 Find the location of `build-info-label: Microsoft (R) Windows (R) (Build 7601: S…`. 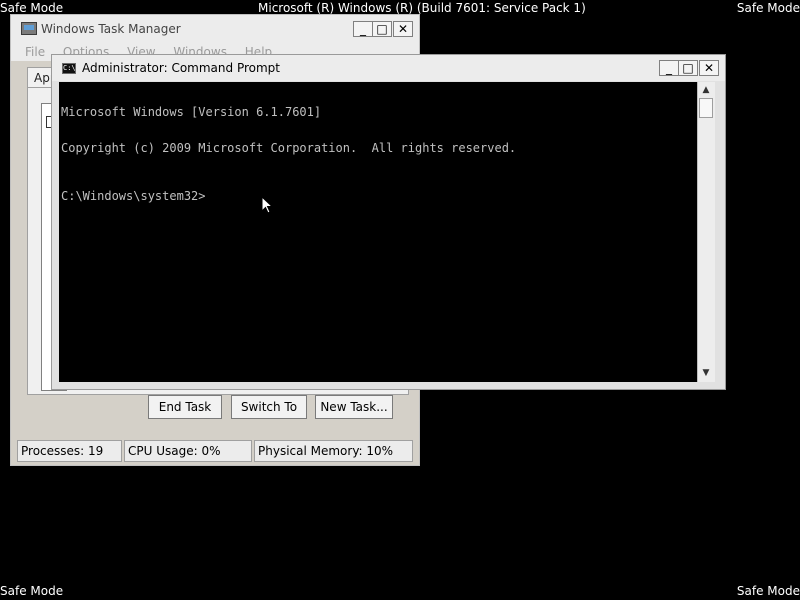

build-info-label: Microsoft (R) Windows (R) (Build 7601: S… is located at coordinates (422, 8).